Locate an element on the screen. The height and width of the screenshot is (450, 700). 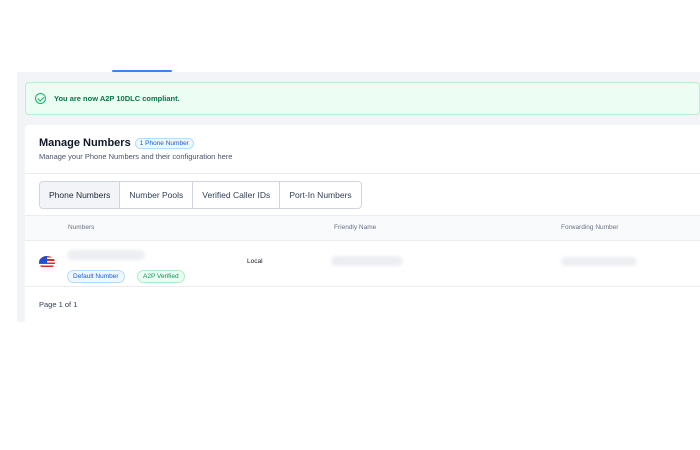
a2p-verified-badge: A2P Verified is located at coordinates (161, 276).